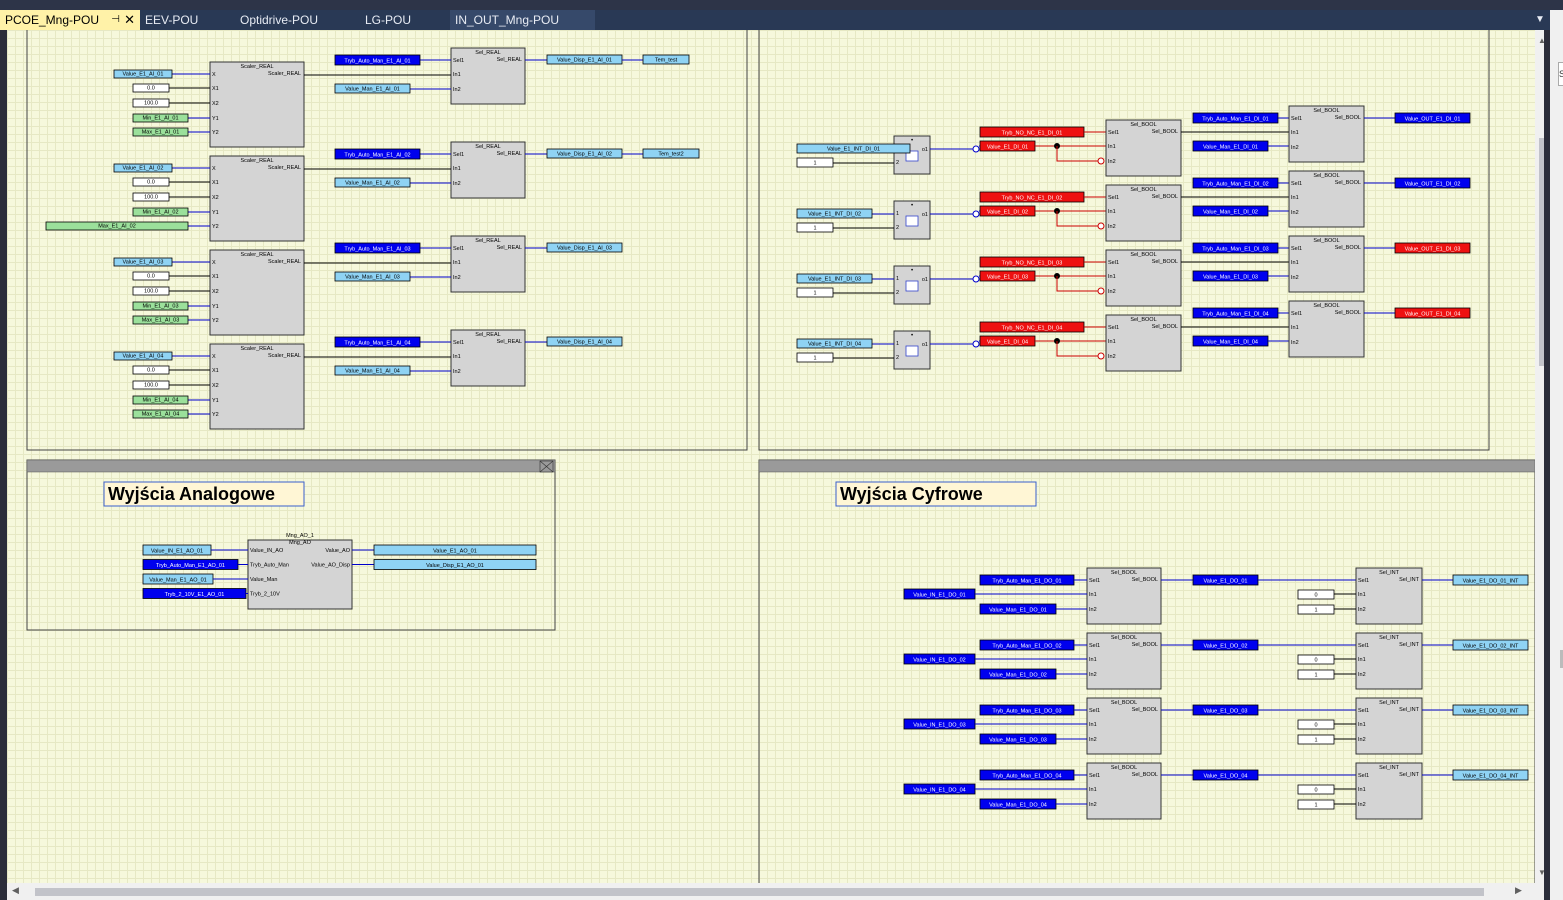 The width and height of the screenshot is (1563, 900). What do you see at coordinates (1539, 456) in the screenshot?
I see `vertical-scrollbar: ▲ ▼` at bounding box center [1539, 456].